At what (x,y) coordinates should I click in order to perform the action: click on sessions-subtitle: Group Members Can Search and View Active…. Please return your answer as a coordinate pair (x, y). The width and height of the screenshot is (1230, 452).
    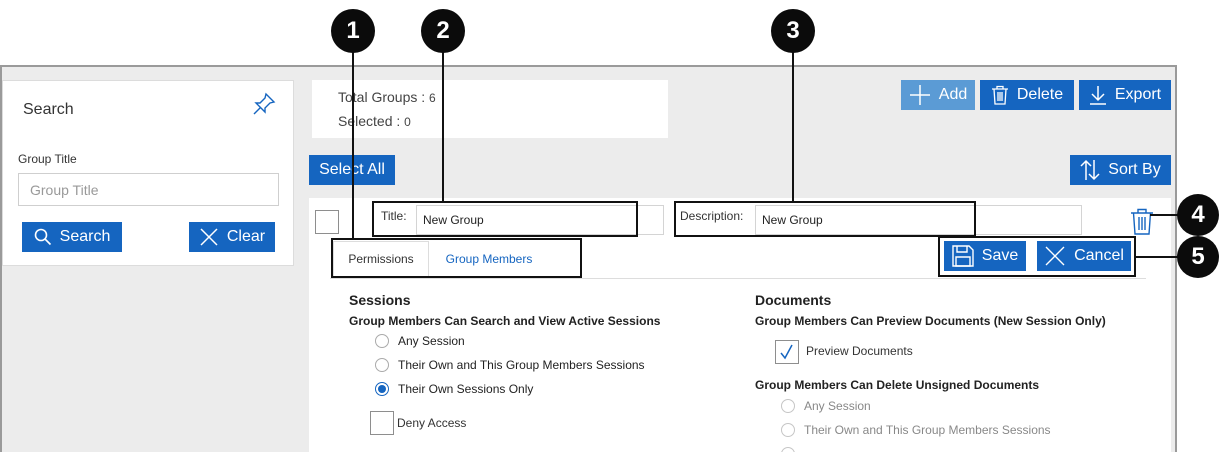
    Looking at the image, I should click on (505, 321).